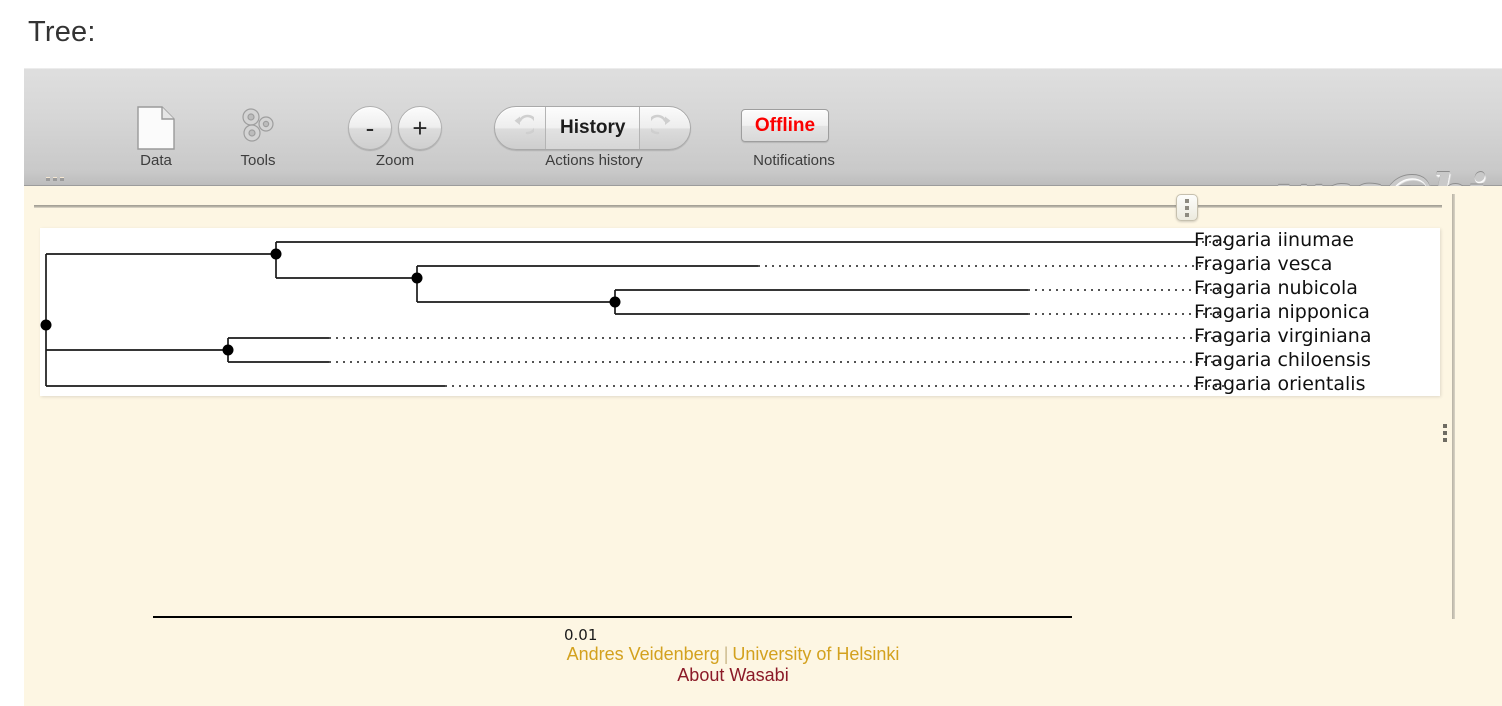 The image size is (1502, 706). Describe the element at coordinates (258, 160) in the screenshot. I see `toolbar-caption-tools: Tools` at that location.